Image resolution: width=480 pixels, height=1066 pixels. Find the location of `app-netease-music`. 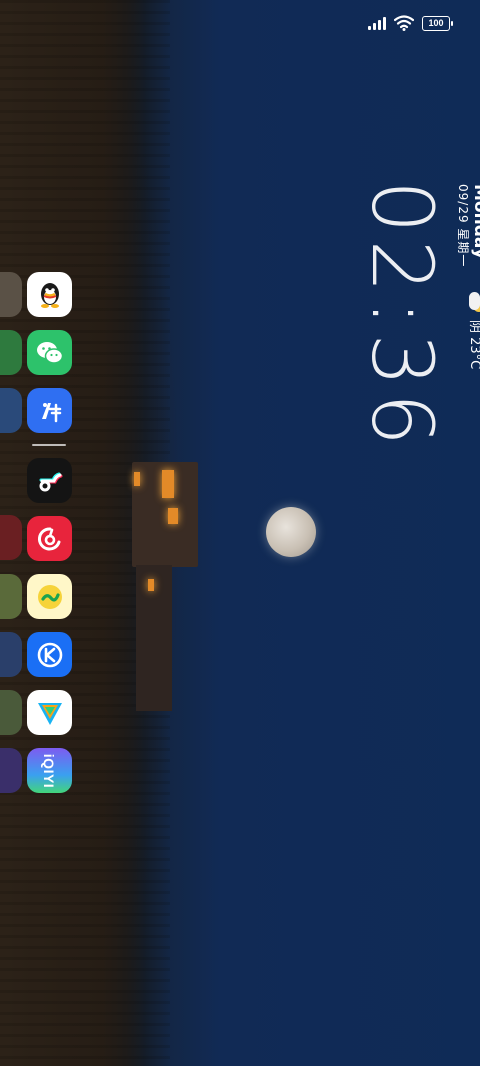

app-netease-music is located at coordinates (49, 538).